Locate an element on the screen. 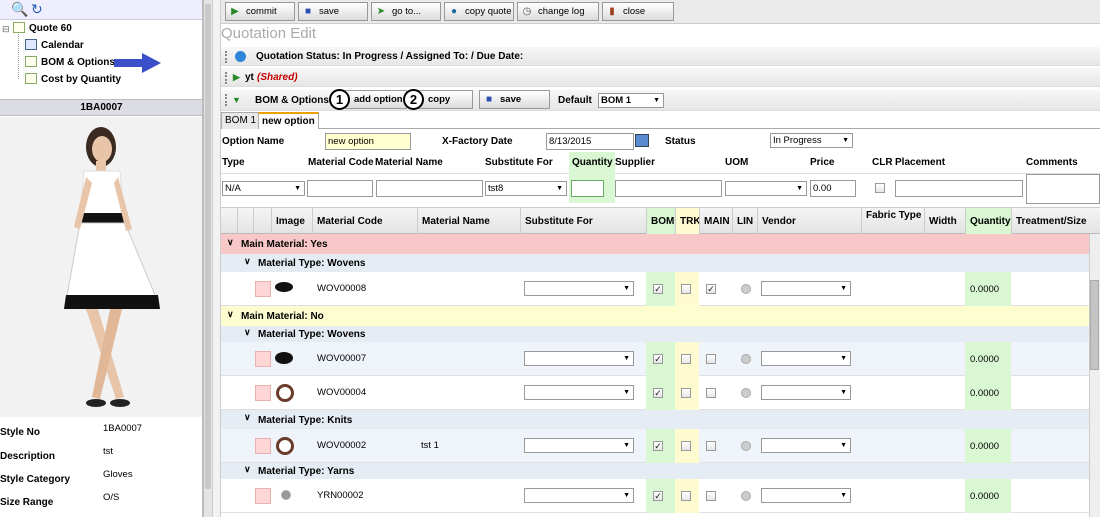 This screenshot has width=1100, height=517. col-treatment-size: Treatment/Size is located at coordinates (1049, 221).